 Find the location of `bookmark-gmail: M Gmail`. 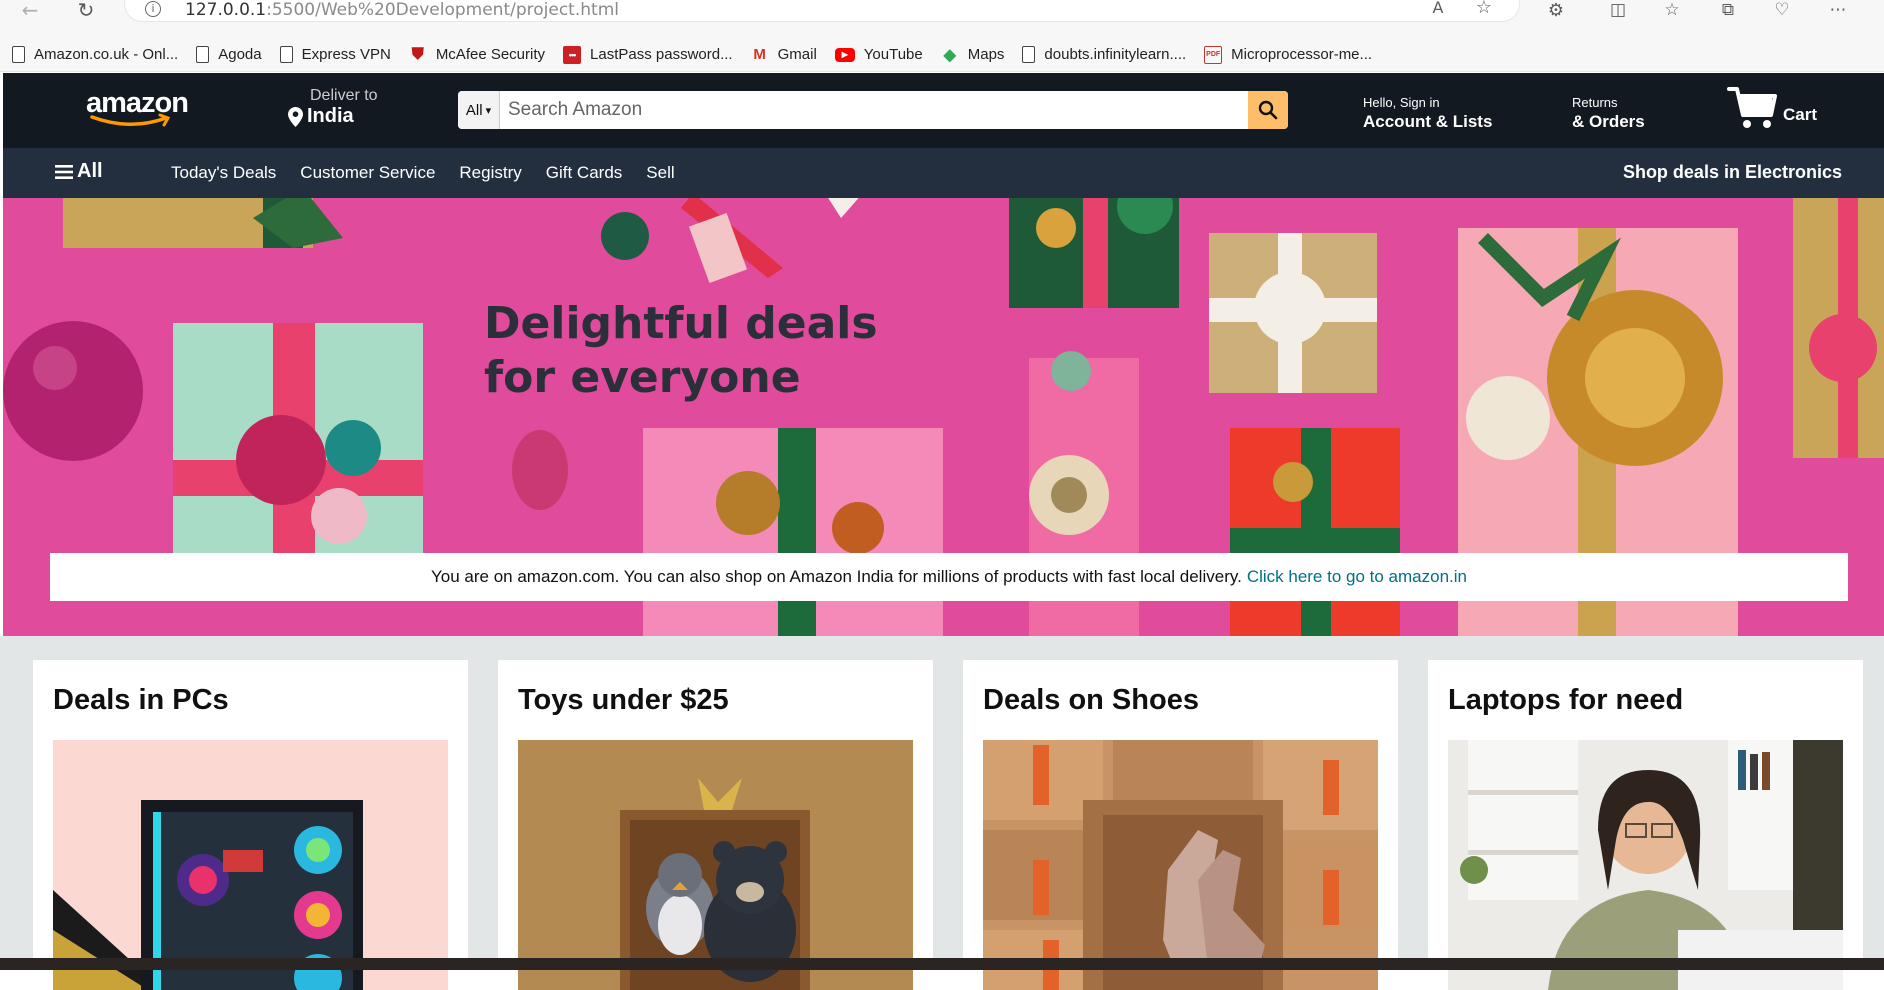

bookmark-gmail: M Gmail is located at coordinates (784, 55).